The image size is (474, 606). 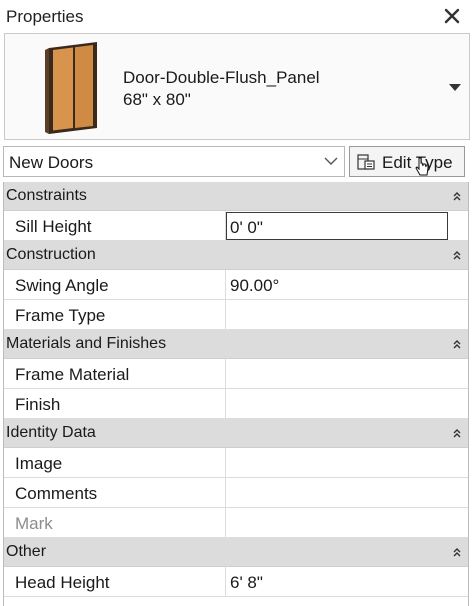 I want to click on group-constraints: Constraints, so click(x=236, y=196).